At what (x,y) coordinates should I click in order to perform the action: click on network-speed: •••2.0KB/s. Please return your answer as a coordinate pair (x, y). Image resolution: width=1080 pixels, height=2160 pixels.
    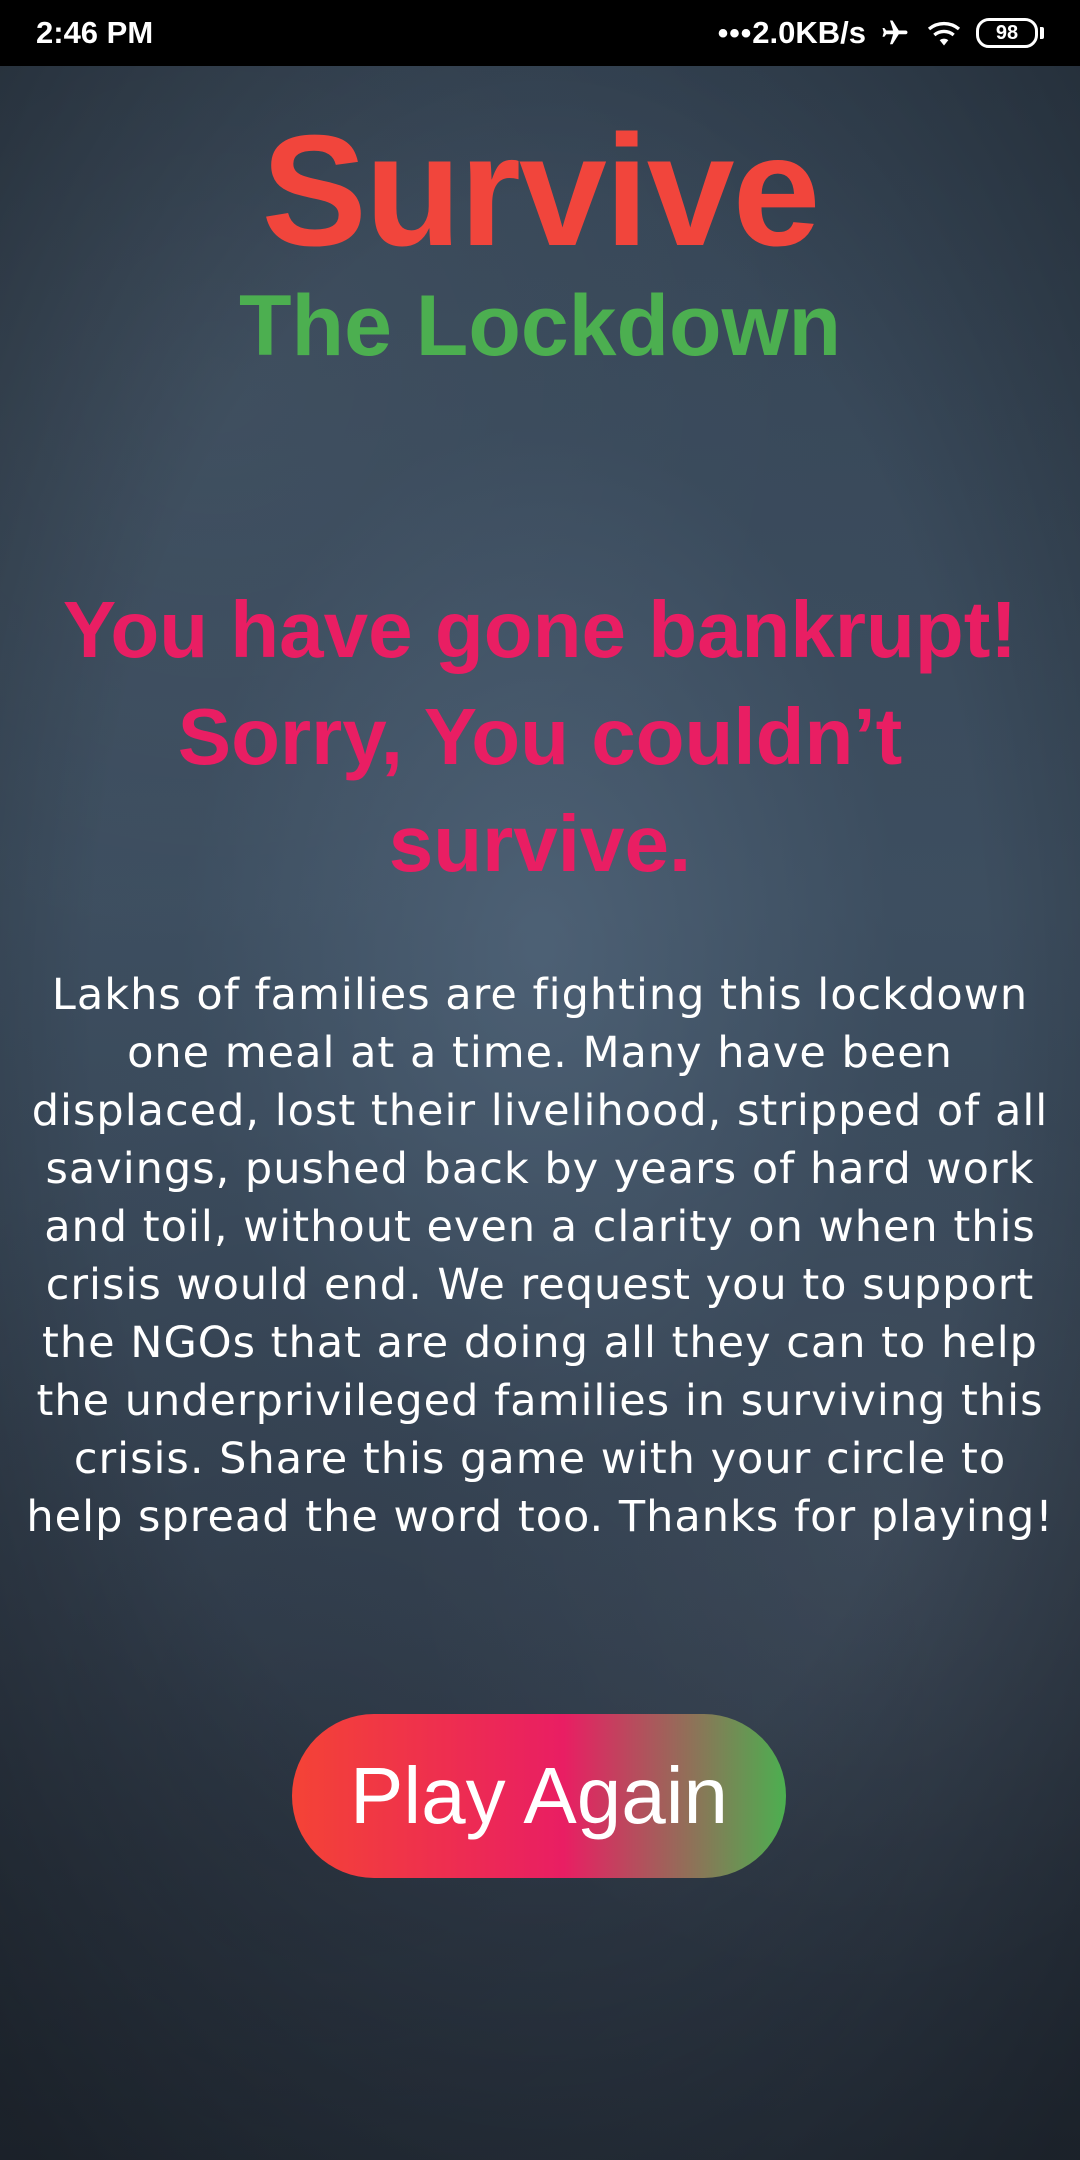
    Looking at the image, I should click on (792, 33).